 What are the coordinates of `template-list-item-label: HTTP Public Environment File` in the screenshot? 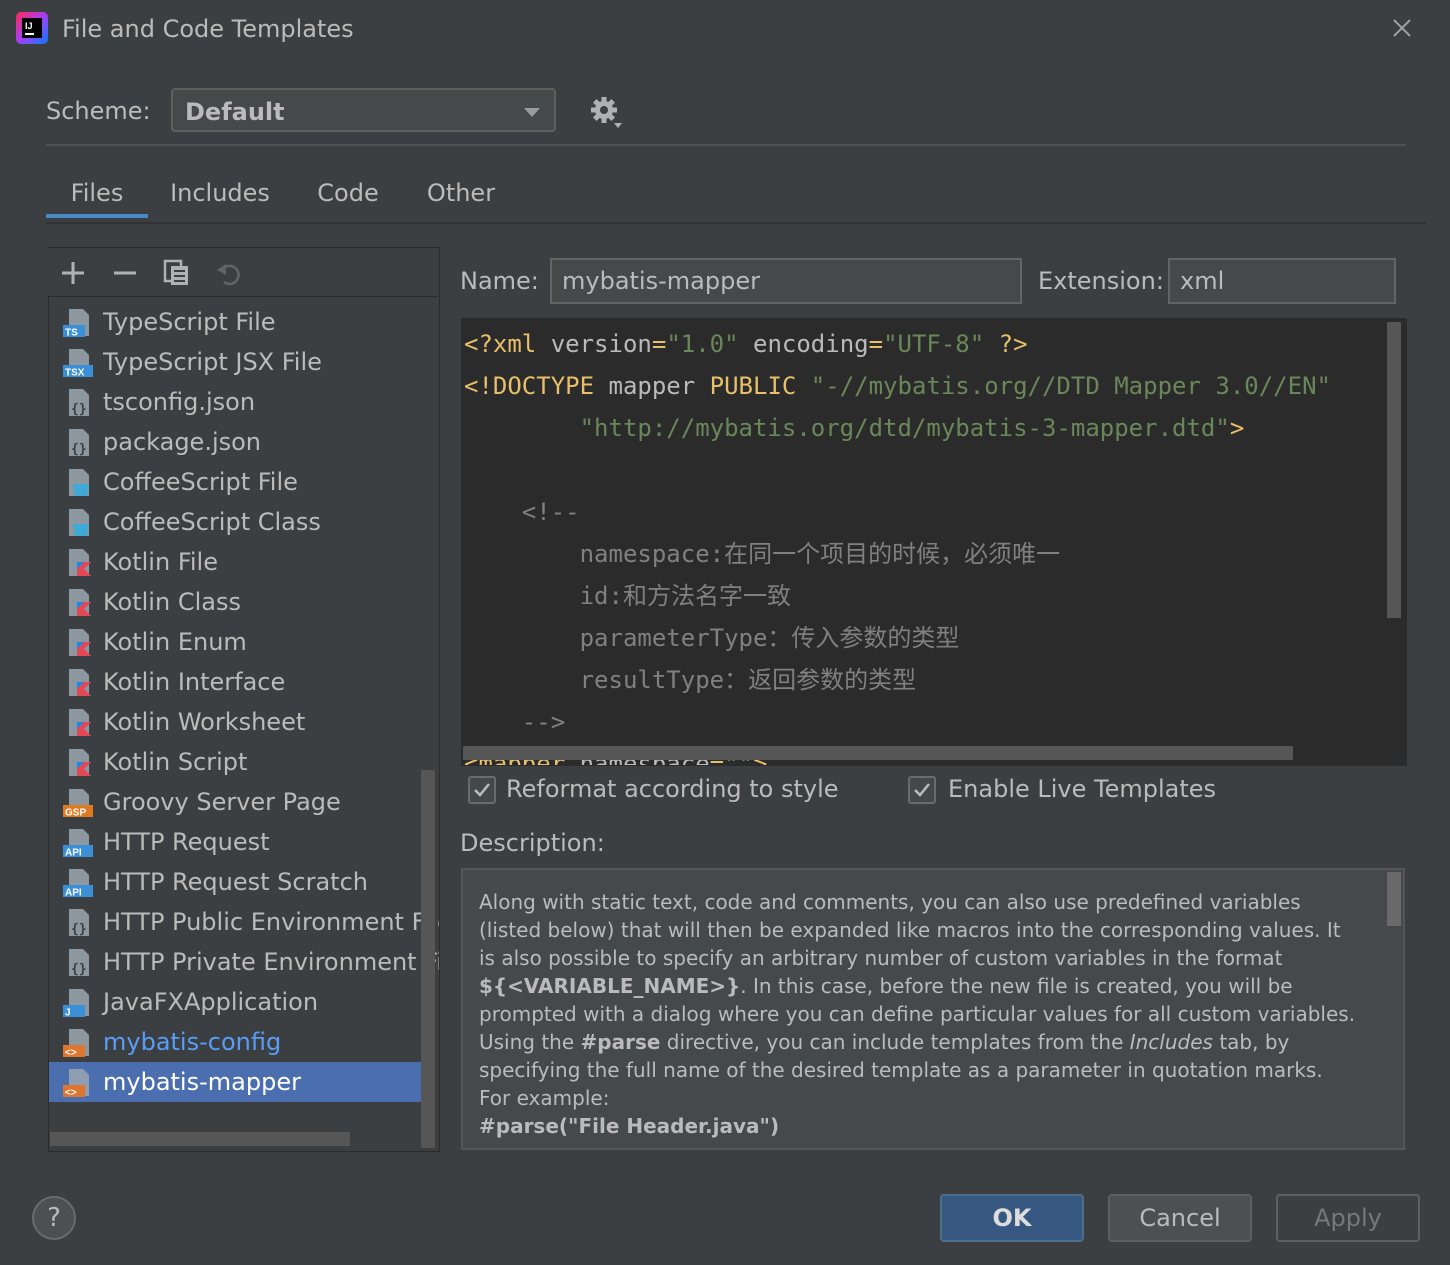 It's located at (271, 922).